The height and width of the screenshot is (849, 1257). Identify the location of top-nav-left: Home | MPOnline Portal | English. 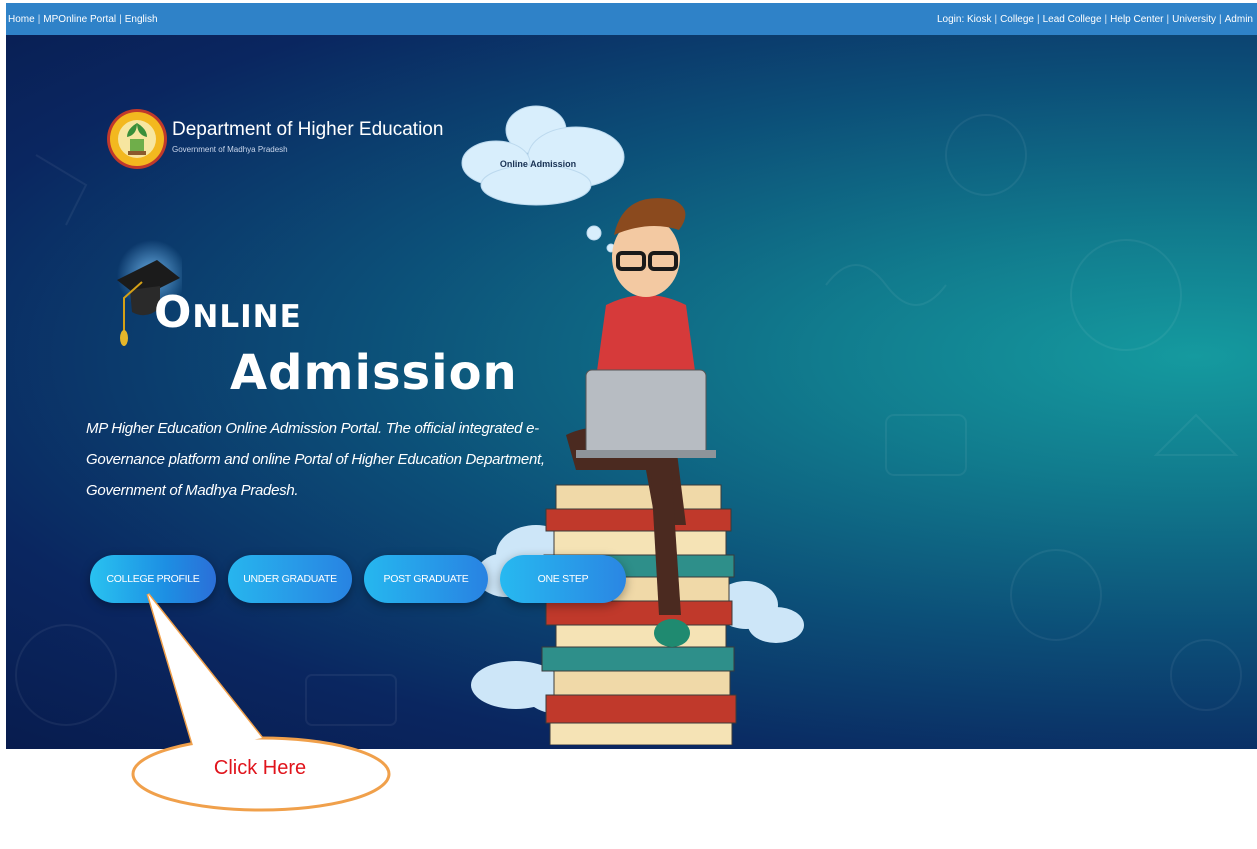
(82, 19).